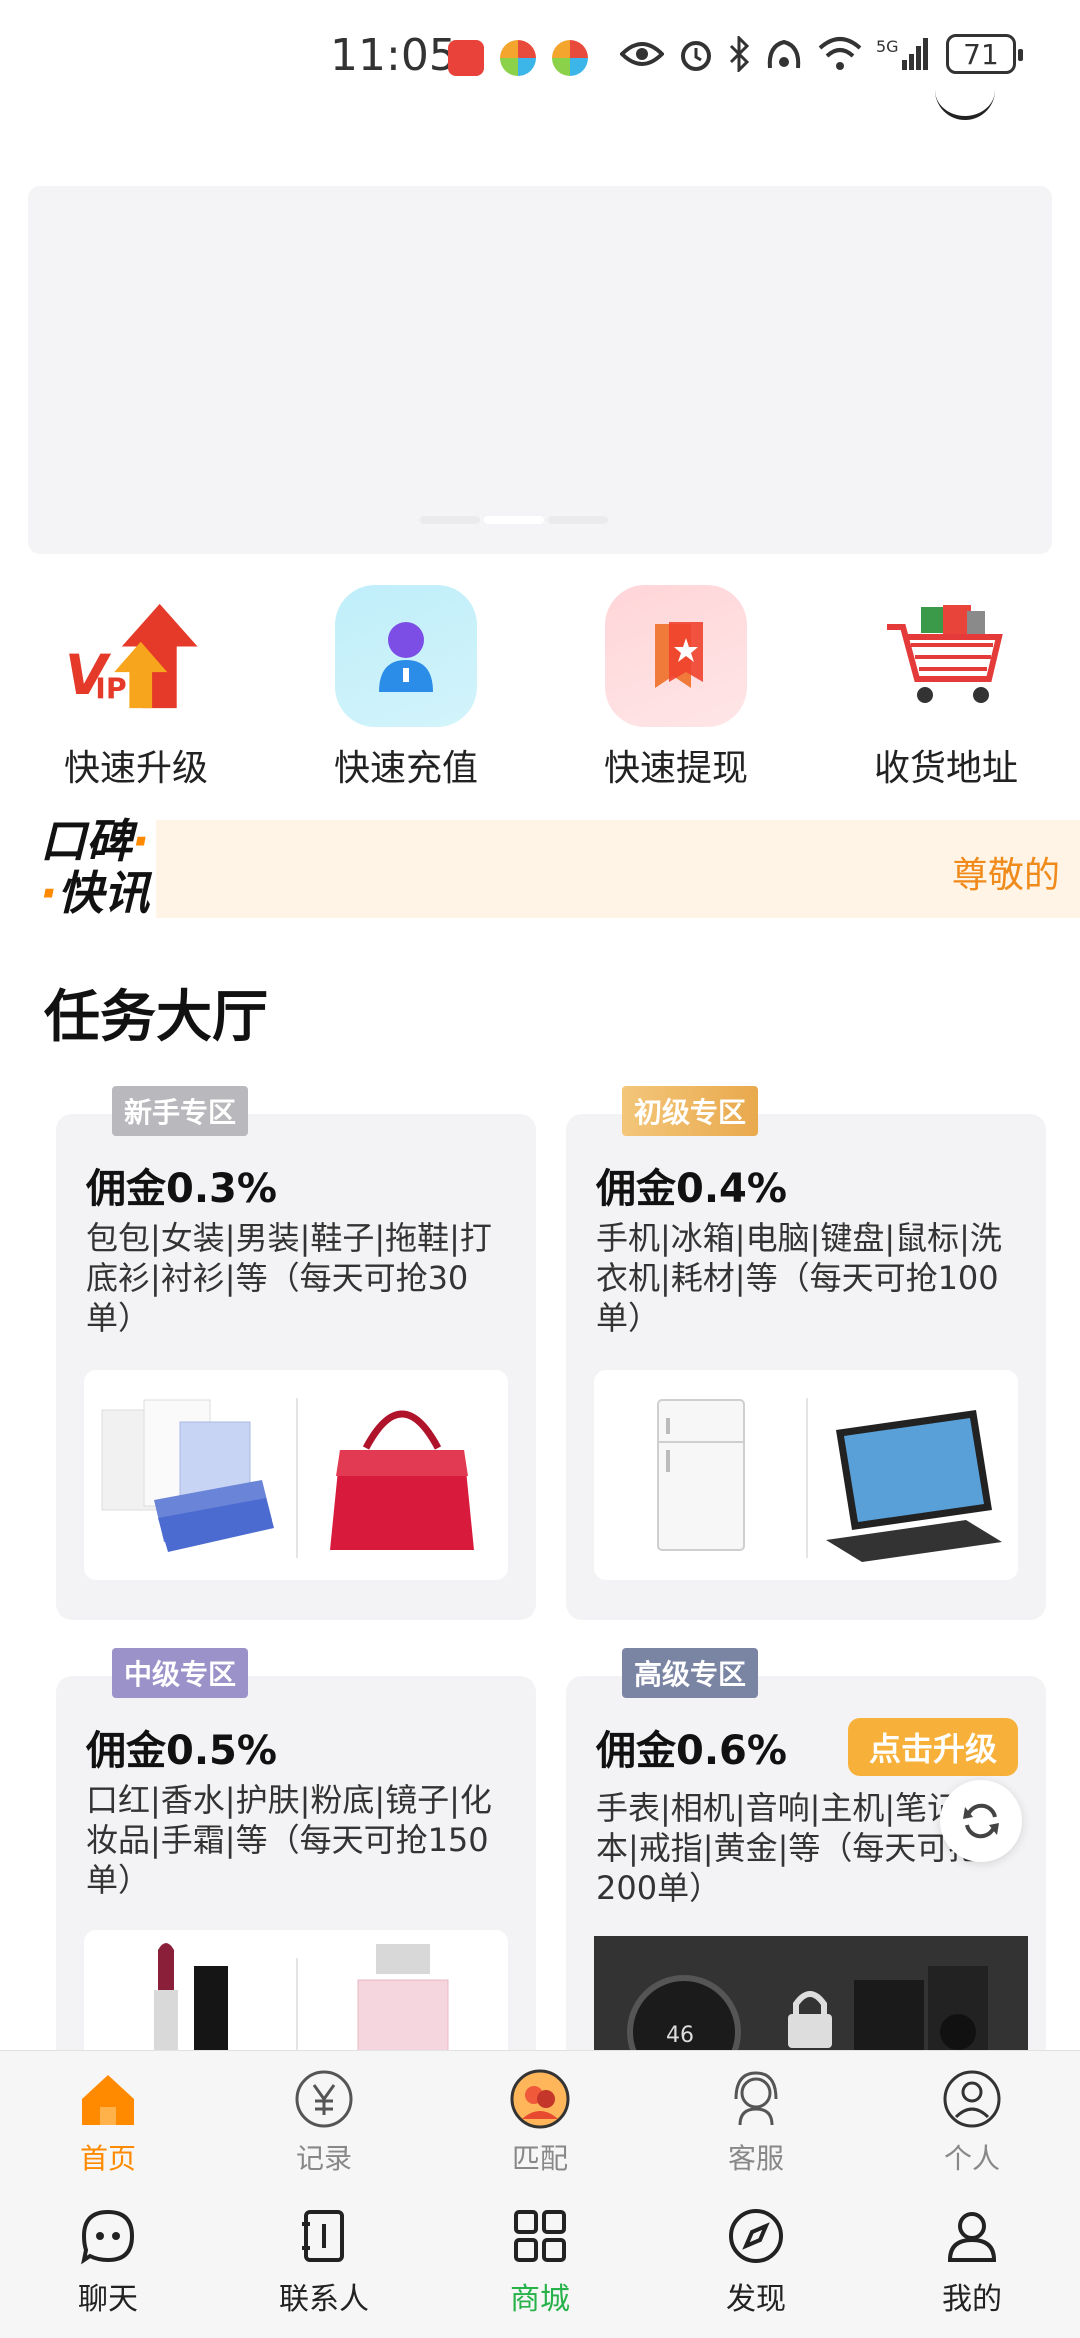 The height and width of the screenshot is (2338, 1080). What do you see at coordinates (540, 2099) in the screenshot?
I see `match-avatar-icon` at bounding box center [540, 2099].